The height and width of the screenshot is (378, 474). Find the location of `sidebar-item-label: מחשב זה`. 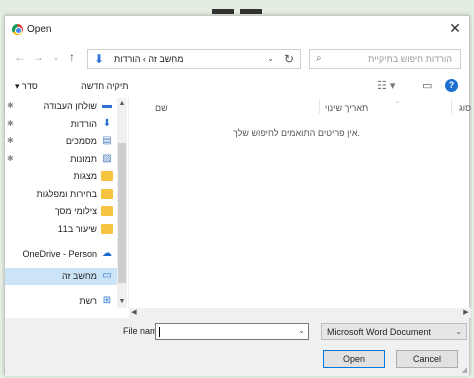

sidebar-item-label: מחשב זה is located at coordinates (79, 275).